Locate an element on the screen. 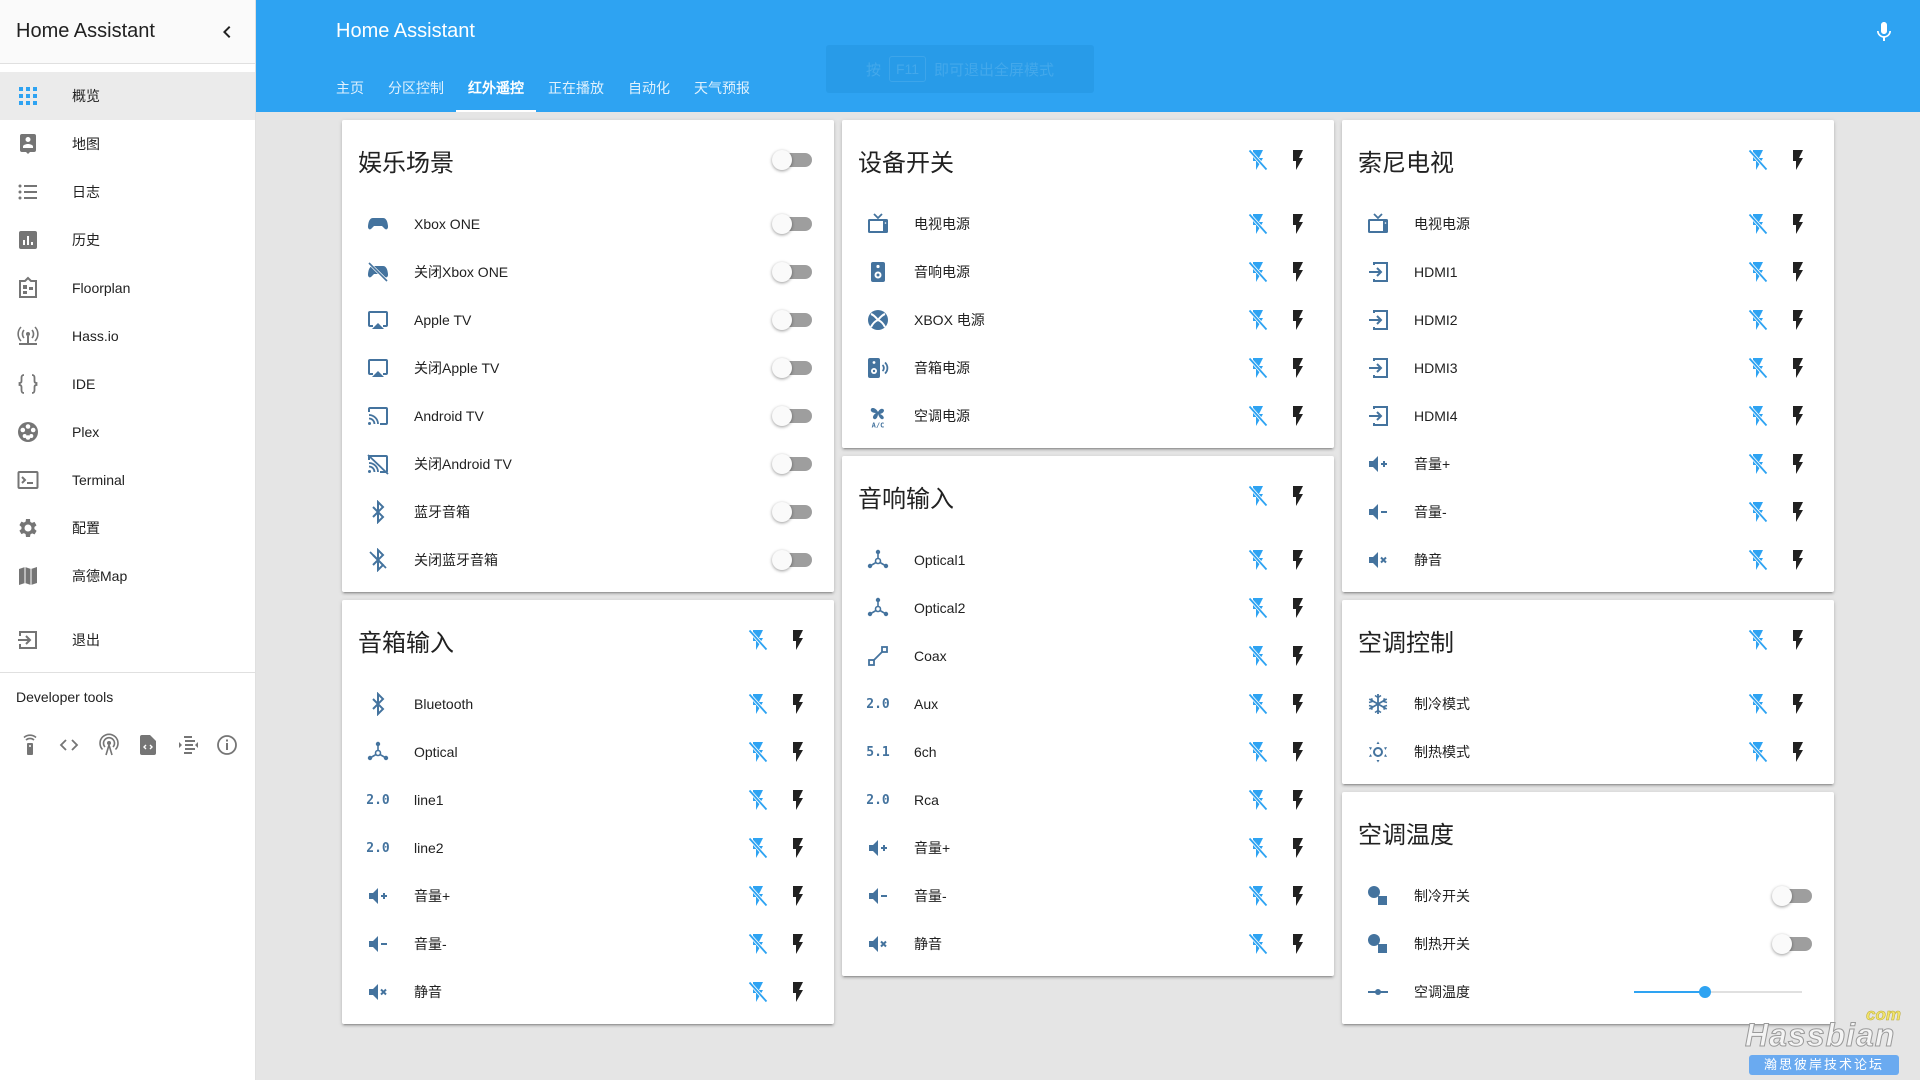 The image size is (1920, 1080). tab-4: 自动化 is located at coordinates (649, 88).